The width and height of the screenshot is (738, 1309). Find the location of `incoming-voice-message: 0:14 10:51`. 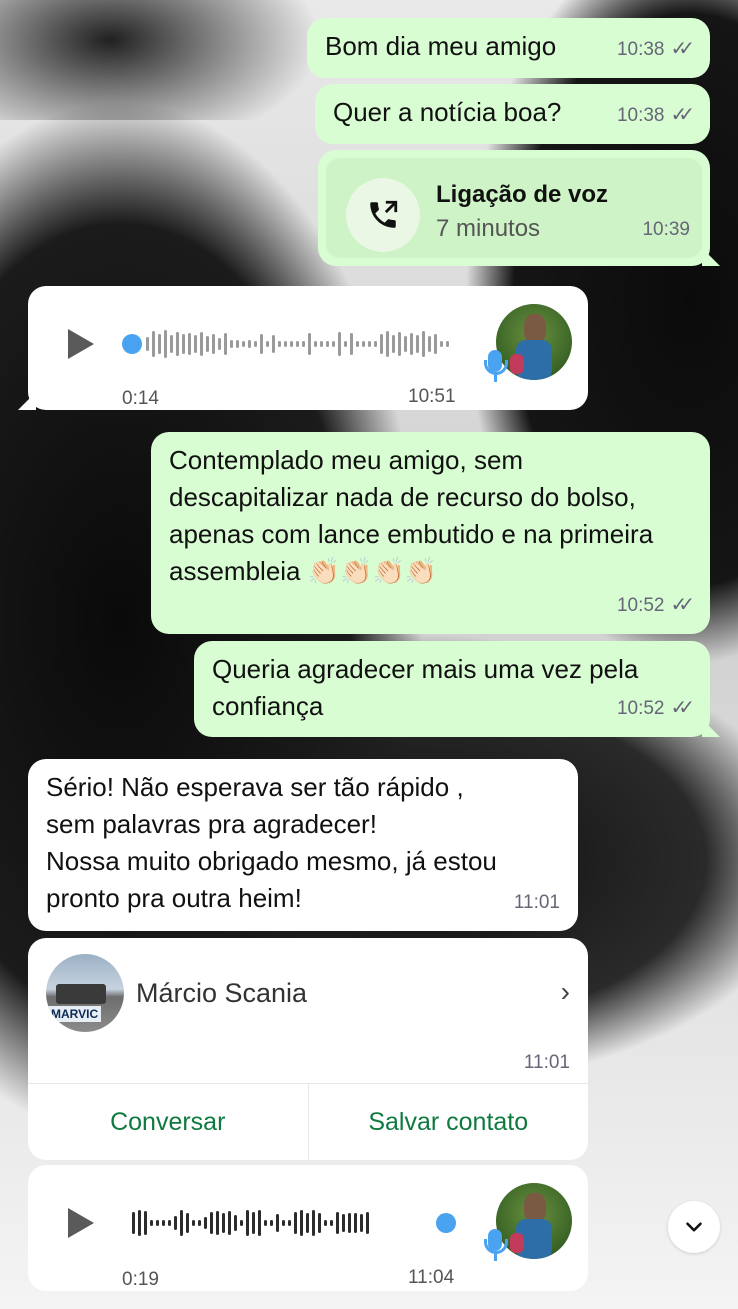

incoming-voice-message: 0:14 10:51 is located at coordinates (303, 348).